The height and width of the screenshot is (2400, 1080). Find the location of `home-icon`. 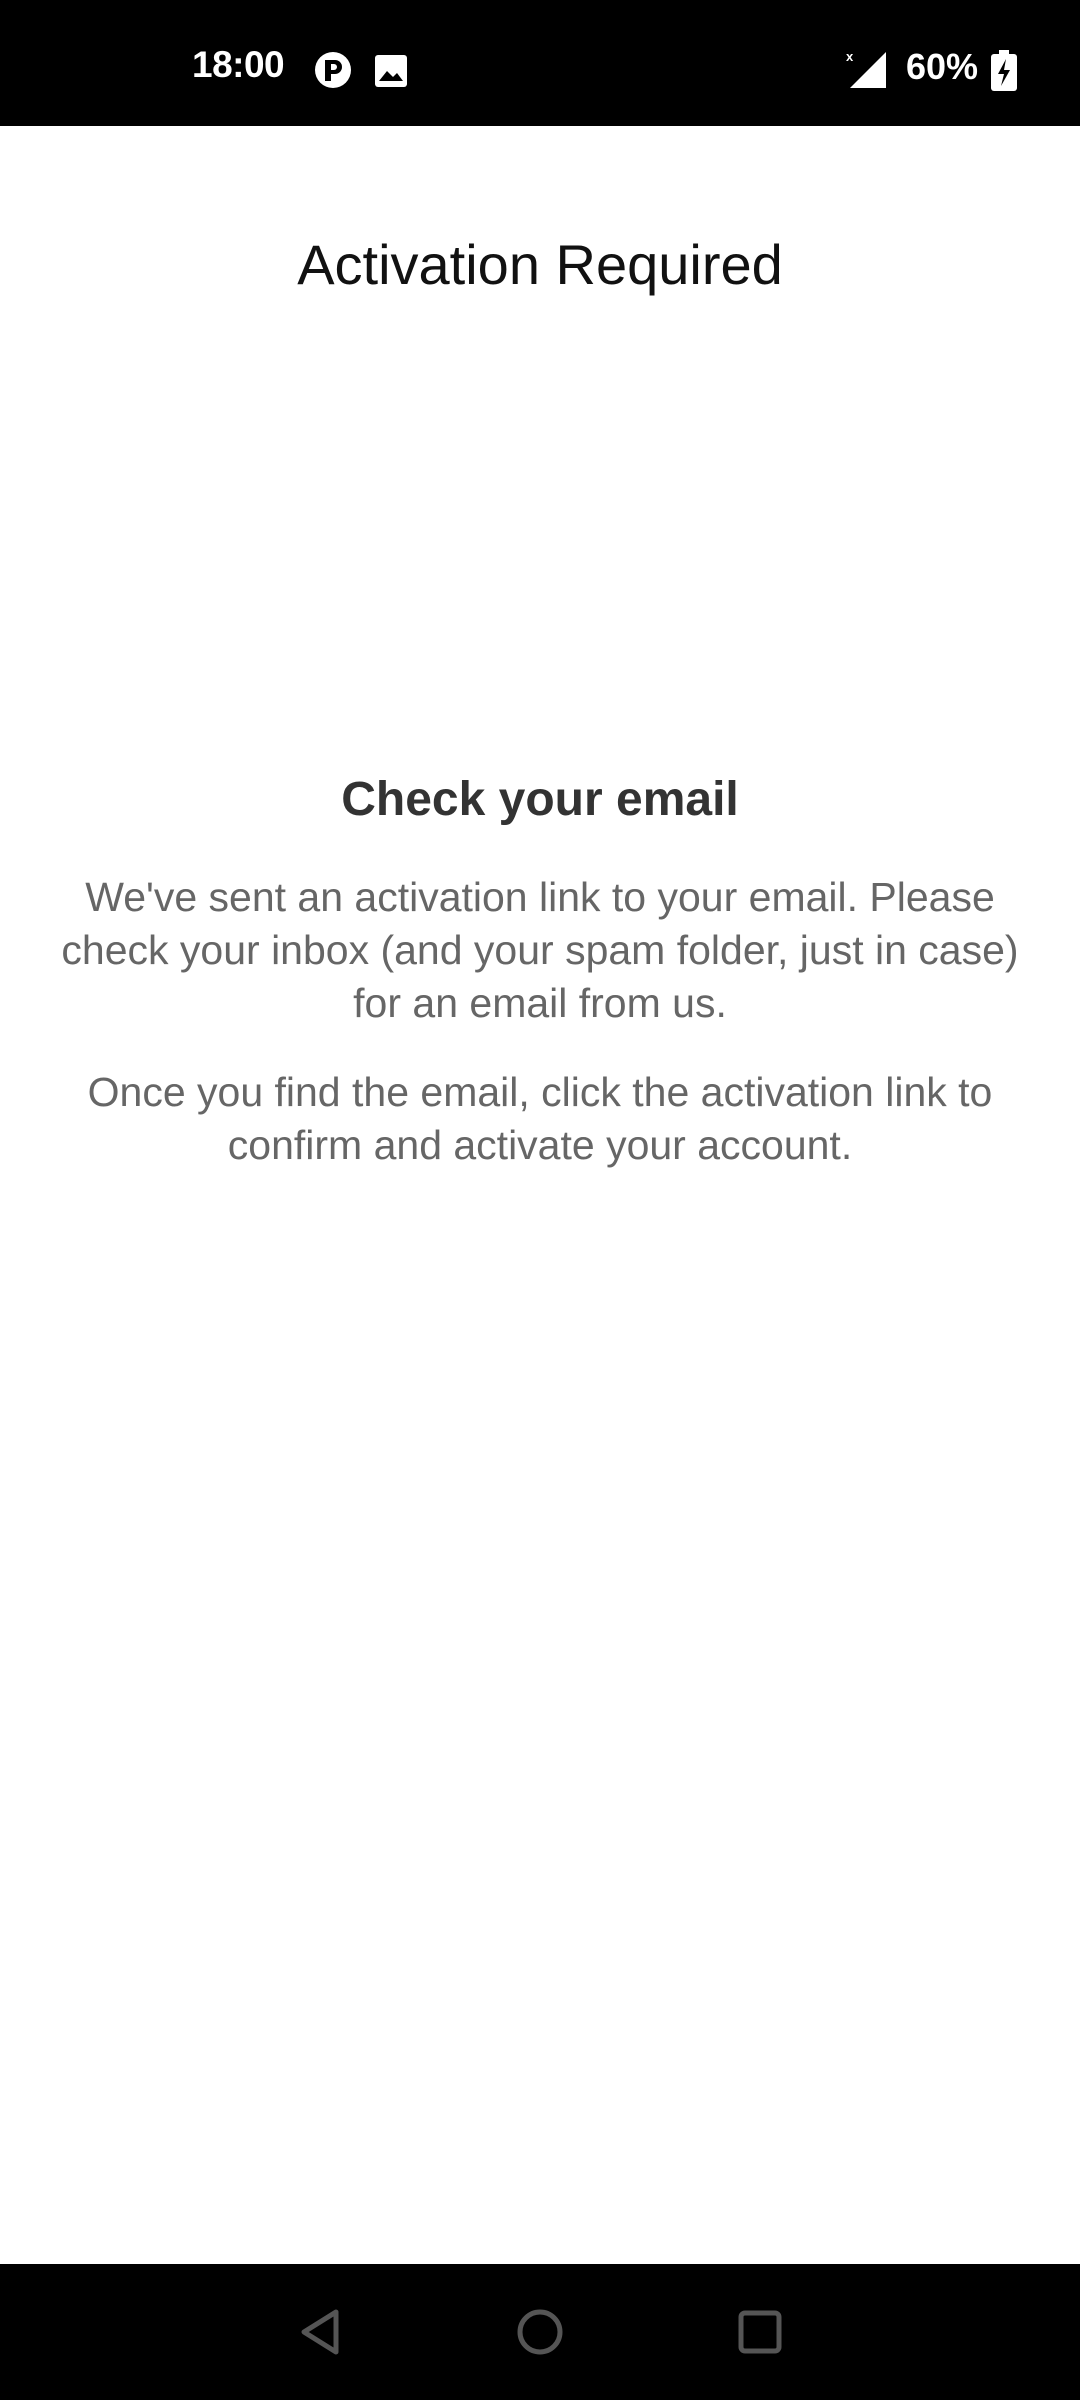

home-icon is located at coordinates (540, 2332).